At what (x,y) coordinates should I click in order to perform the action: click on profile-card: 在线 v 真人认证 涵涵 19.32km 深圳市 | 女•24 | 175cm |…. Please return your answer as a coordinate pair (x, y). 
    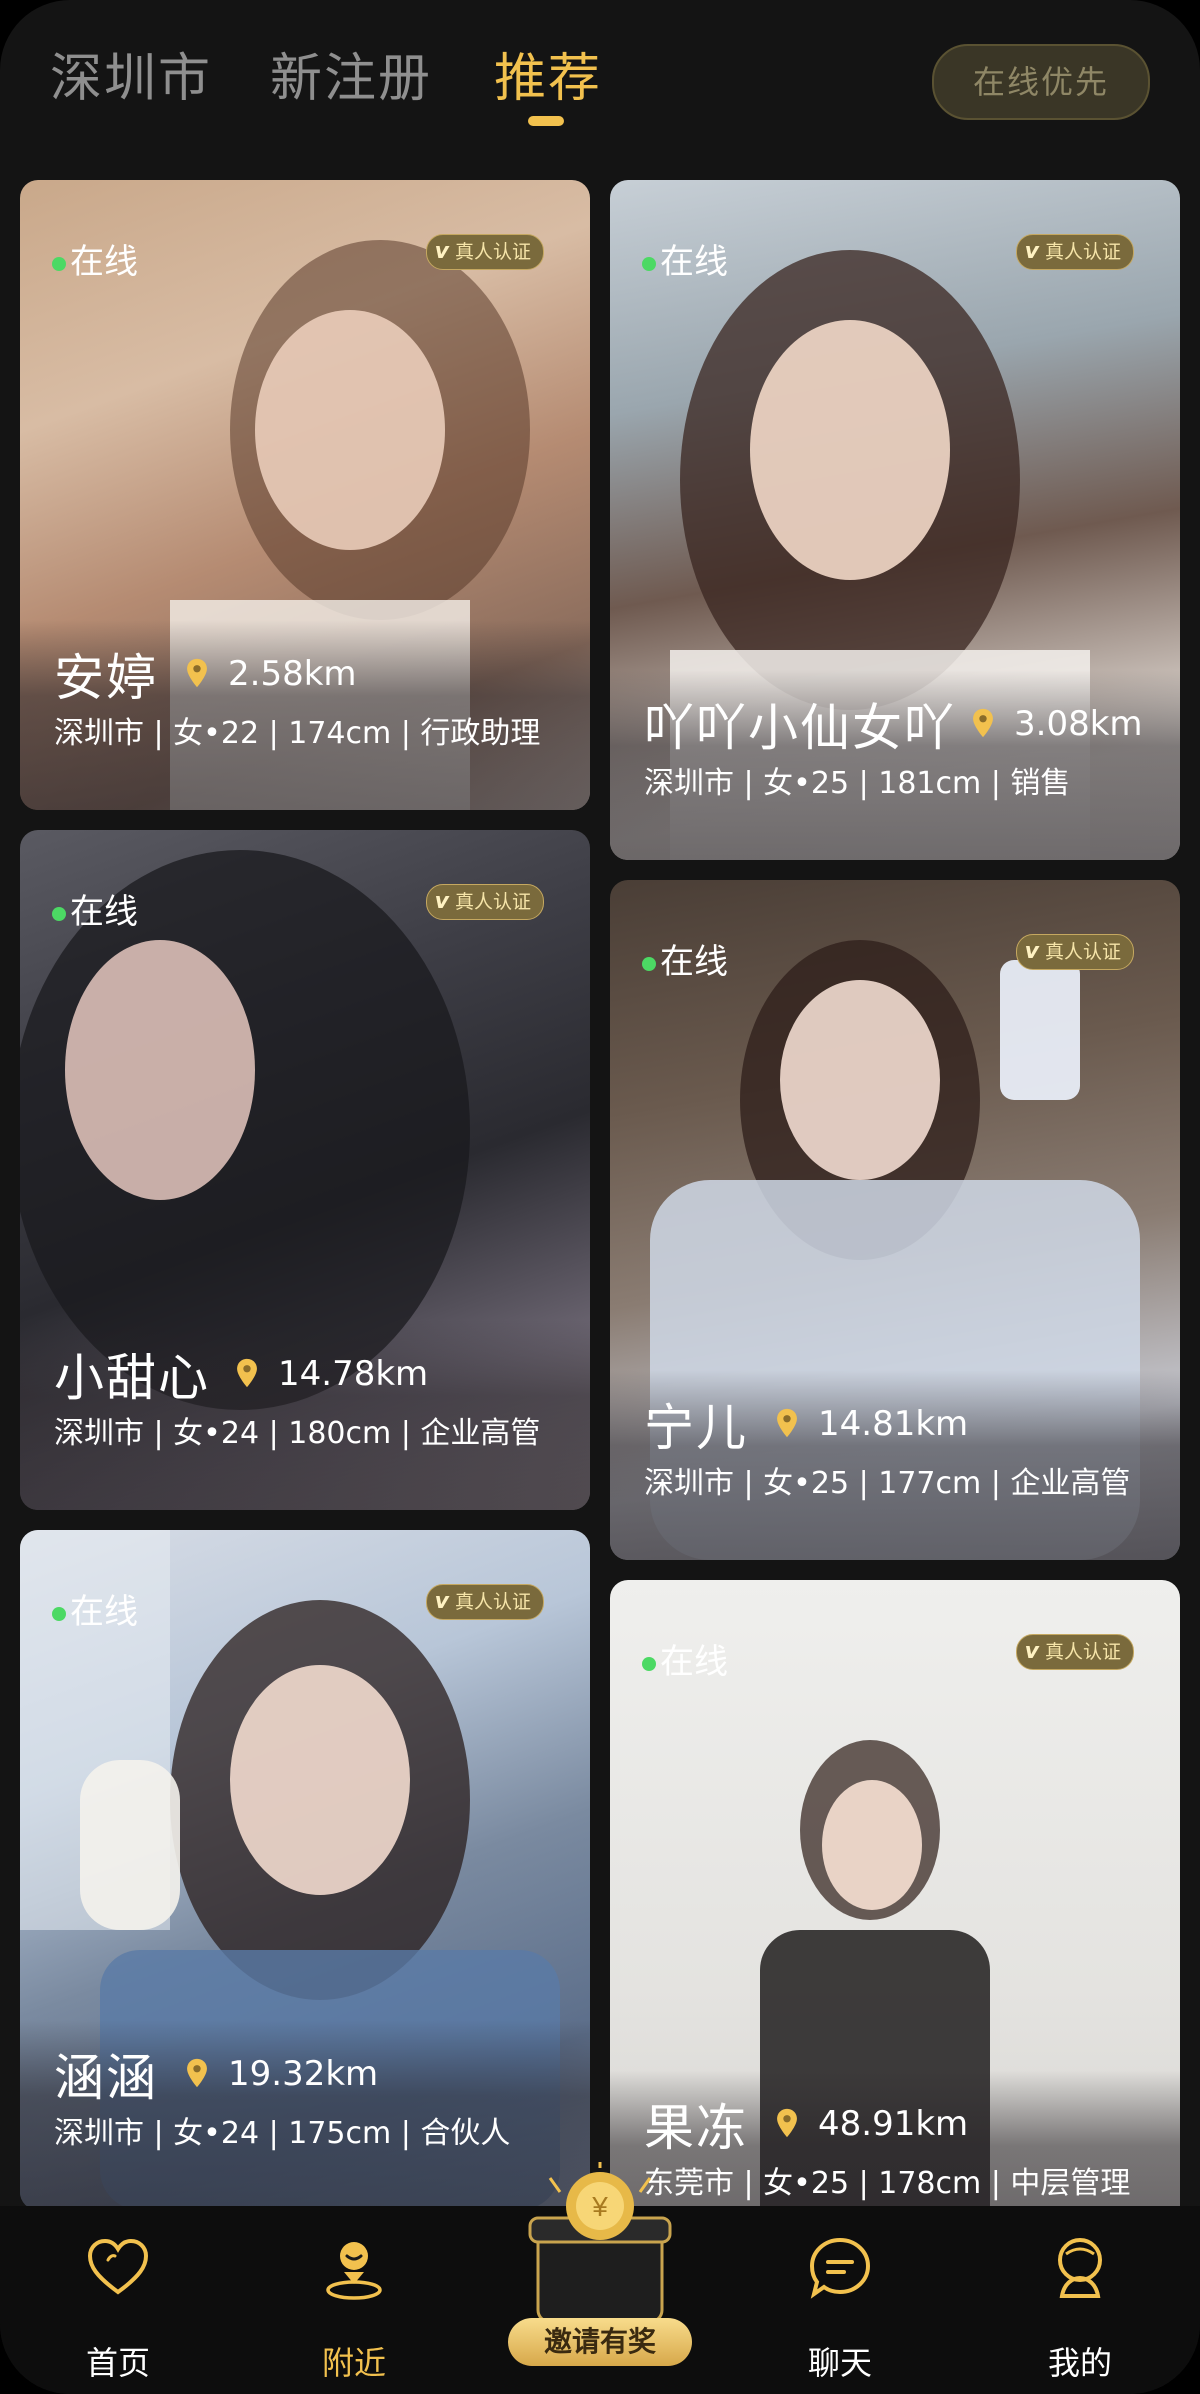
    Looking at the image, I should click on (305, 1870).